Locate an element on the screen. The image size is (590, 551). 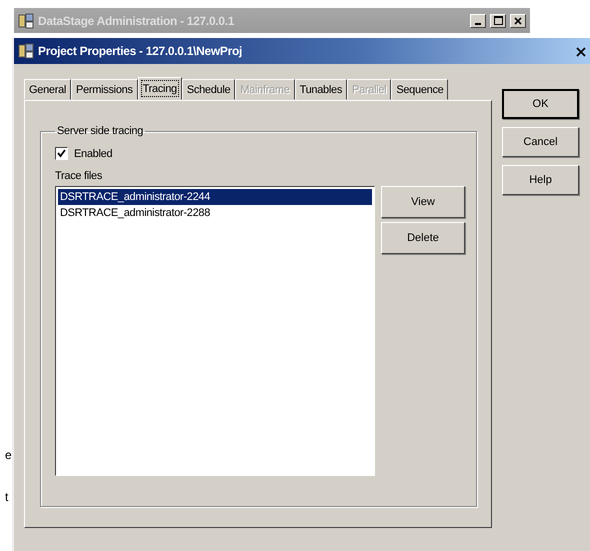
maximize-button is located at coordinates (498, 21).